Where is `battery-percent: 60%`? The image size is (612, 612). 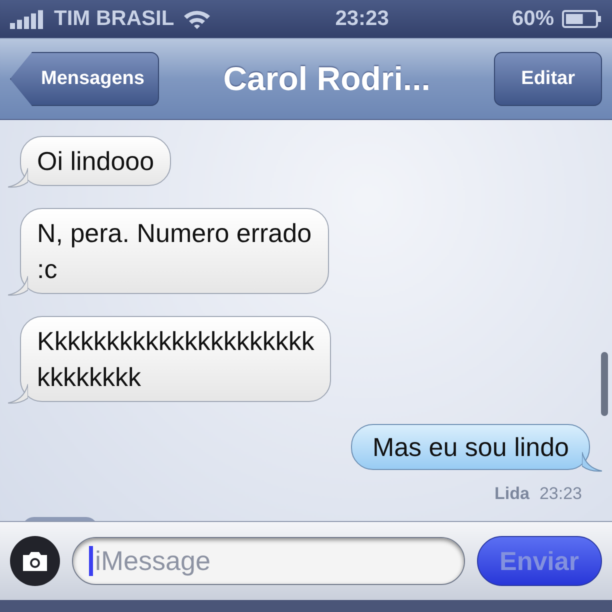
battery-percent: 60% is located at coordinates (533, 19).